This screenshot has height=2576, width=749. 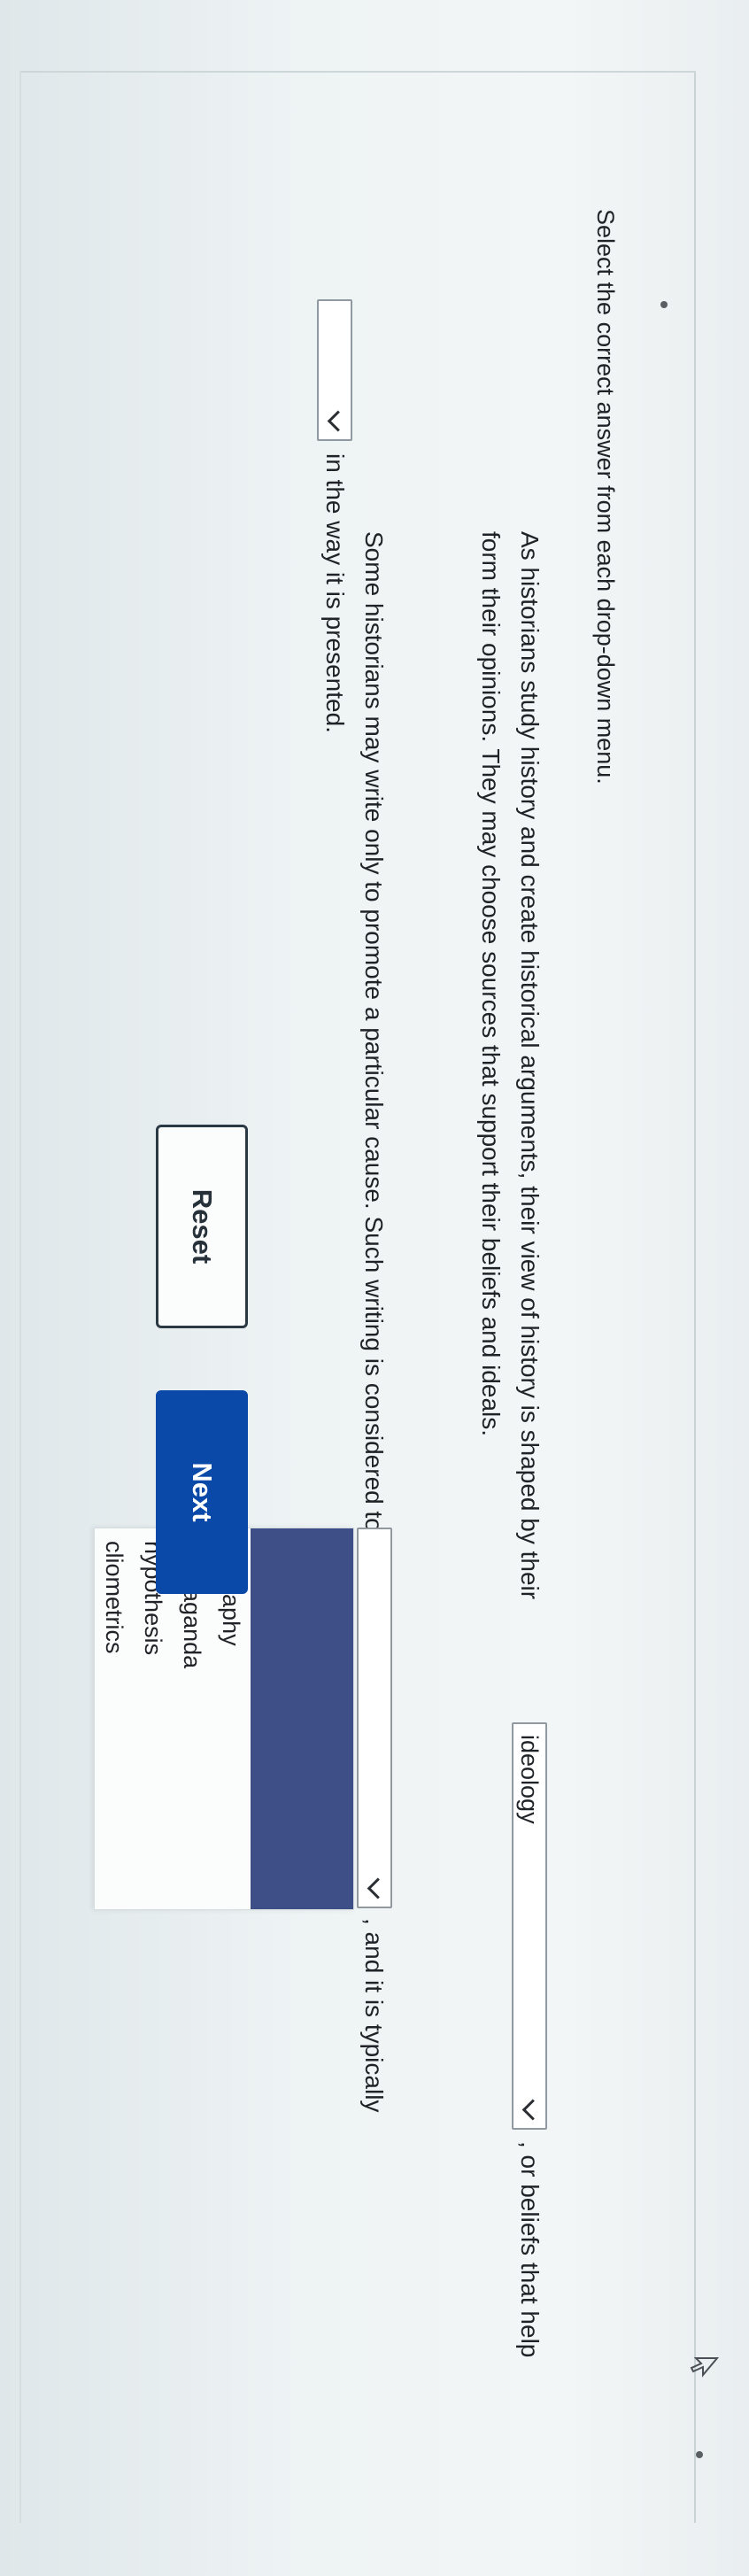 What do you see at coordinates (530, 1779) in the screenshot?
I see `ideology-select-value: ideology` at bounding box center [530, 1779].